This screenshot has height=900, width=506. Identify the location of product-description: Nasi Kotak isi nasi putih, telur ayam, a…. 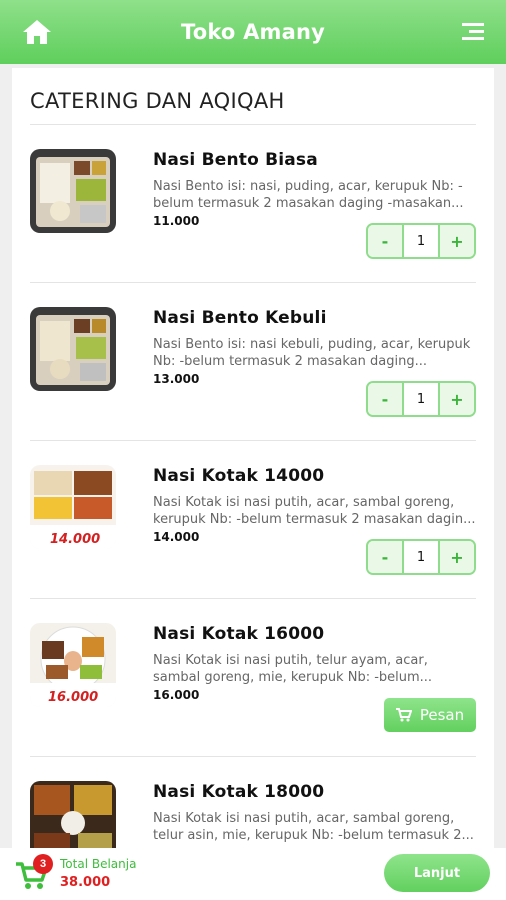
(293, 669).